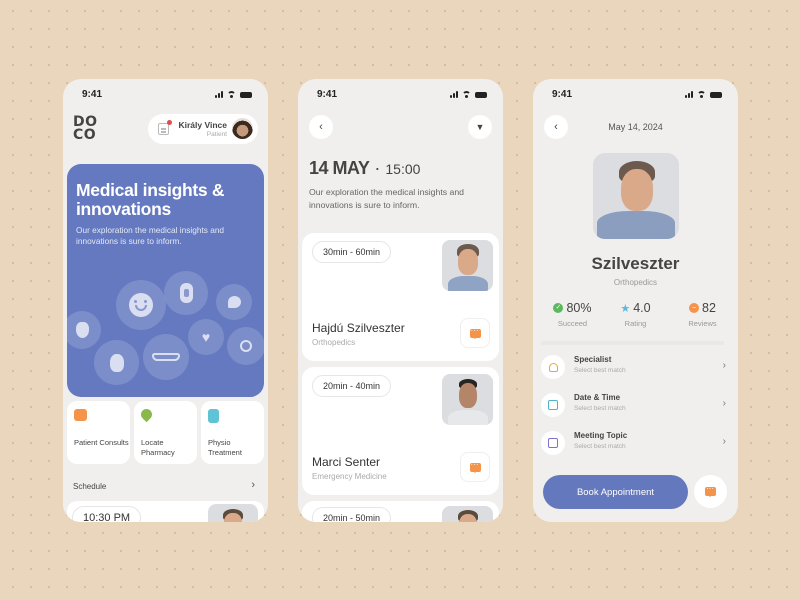 The width and height of the screenshot is (800, 600). Describe the element at coordinates (202, 125) in the screenshot. I see `user-name: Király Vince` at that location.